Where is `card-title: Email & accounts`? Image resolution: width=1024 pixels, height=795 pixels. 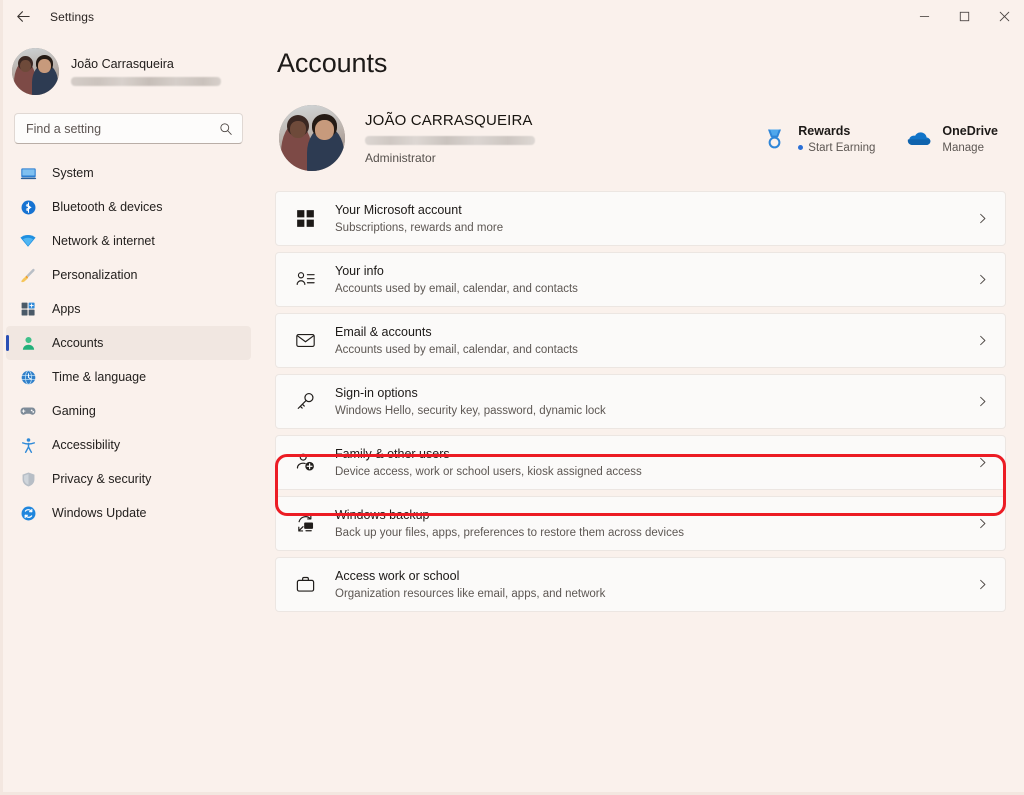 card-title: Email & accounts is located at coordinates (383, 332).